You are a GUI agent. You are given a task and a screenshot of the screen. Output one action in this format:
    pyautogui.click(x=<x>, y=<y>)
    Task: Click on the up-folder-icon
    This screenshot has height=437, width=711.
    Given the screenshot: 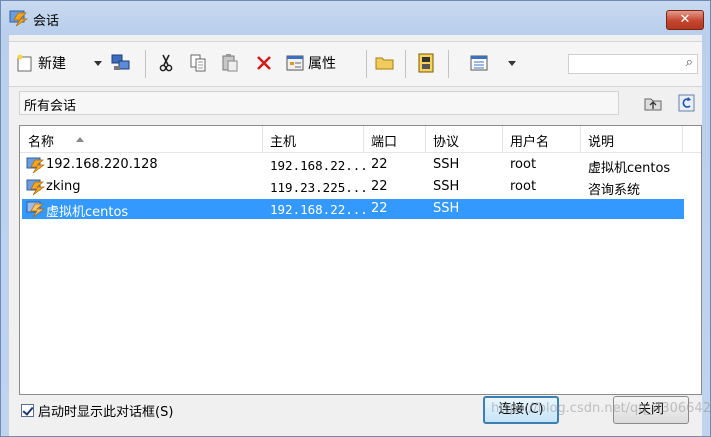 What is the action you would take?
    pyautogui.click(x=653, y=103)
    